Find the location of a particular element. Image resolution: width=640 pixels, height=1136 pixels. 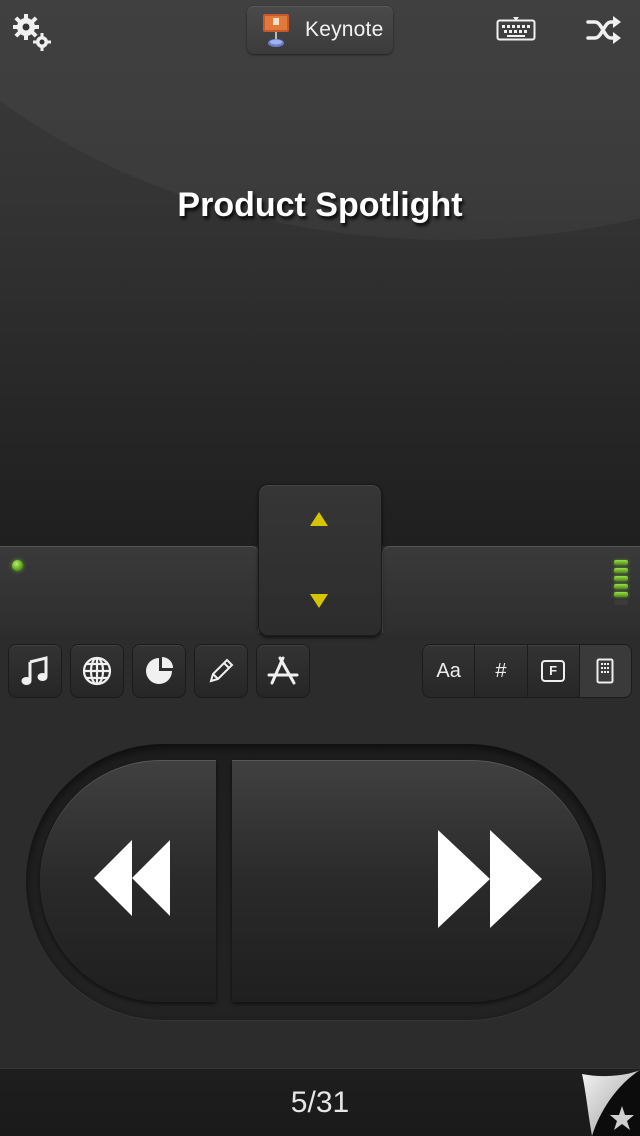

web-button is located at coordinates (97, 671).